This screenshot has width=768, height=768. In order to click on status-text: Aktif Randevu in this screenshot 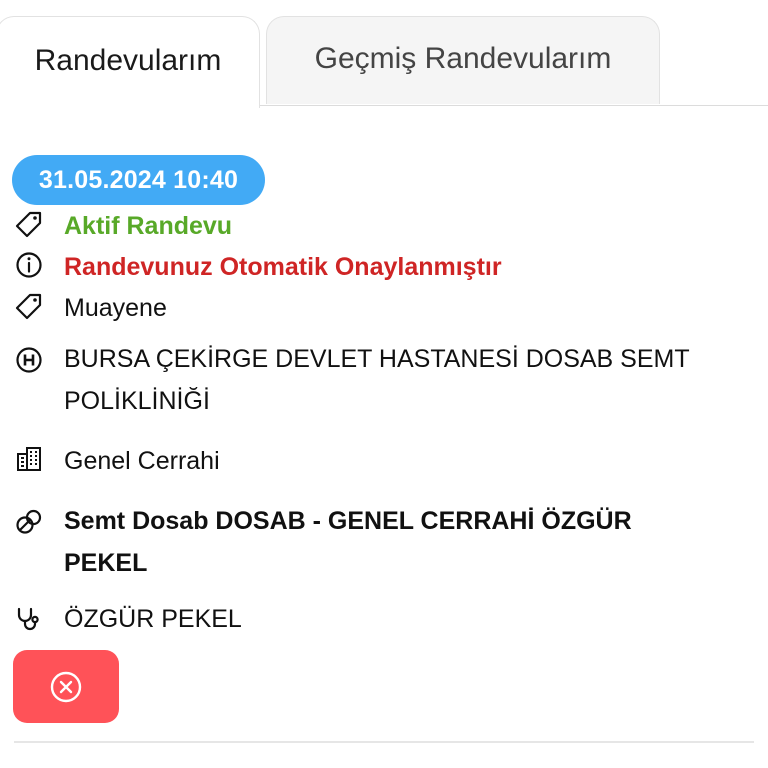, I will do `click(148, 226)`.